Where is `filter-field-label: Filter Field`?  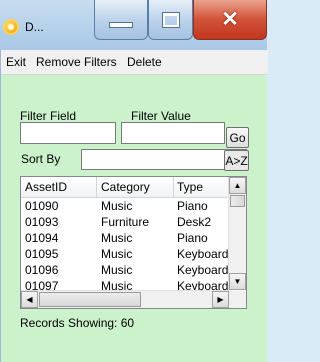
filter-field-label: Filter Field is located at coordinates (48, 116).